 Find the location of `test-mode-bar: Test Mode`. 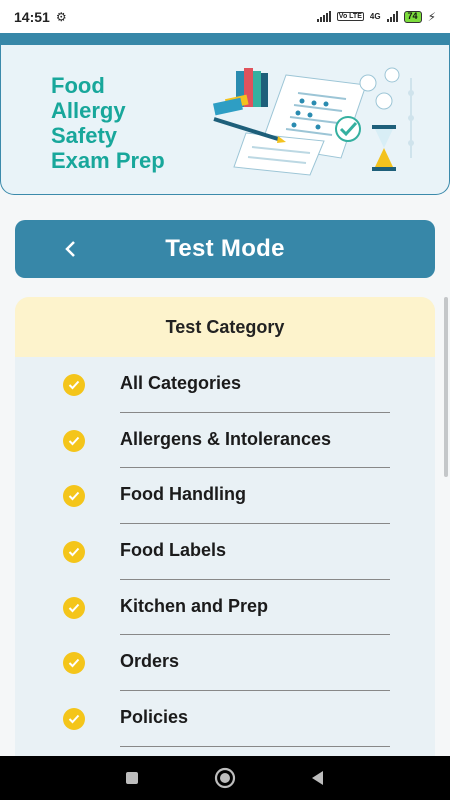

test-mode-bar: Test Mode is located at coordinates (225, 249).